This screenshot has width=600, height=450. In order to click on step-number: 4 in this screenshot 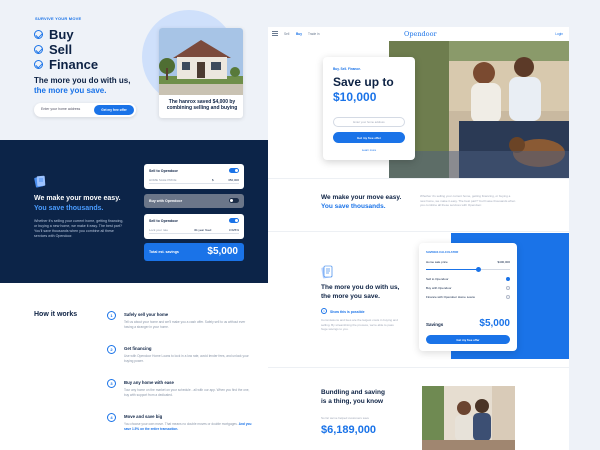, I will do `click(111, 417)`.